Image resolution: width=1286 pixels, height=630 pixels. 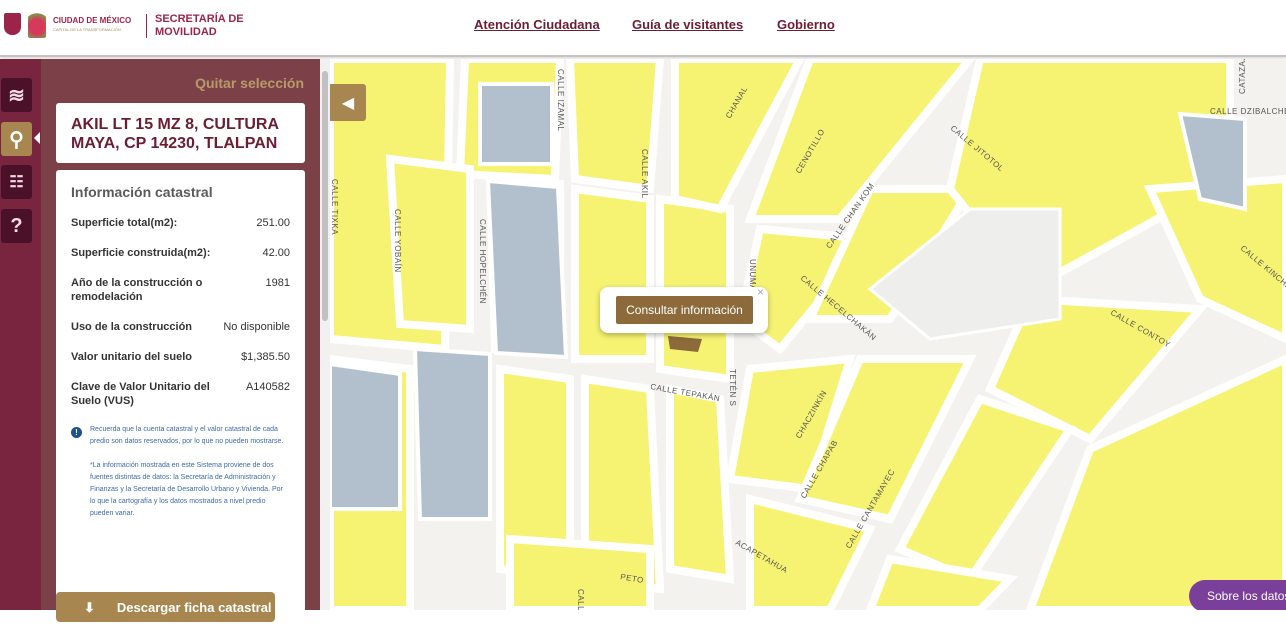 I want to click on collapse-panel-button: ◀, so click(x=348, y=102).